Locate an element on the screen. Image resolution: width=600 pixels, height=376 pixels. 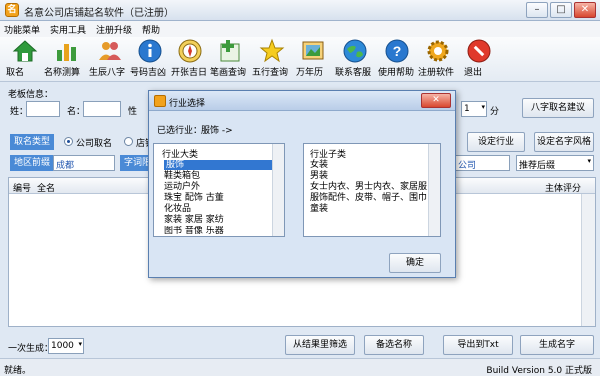
toolbar-button-help: ? 使用帮助 is located at coordinates (397, 59).